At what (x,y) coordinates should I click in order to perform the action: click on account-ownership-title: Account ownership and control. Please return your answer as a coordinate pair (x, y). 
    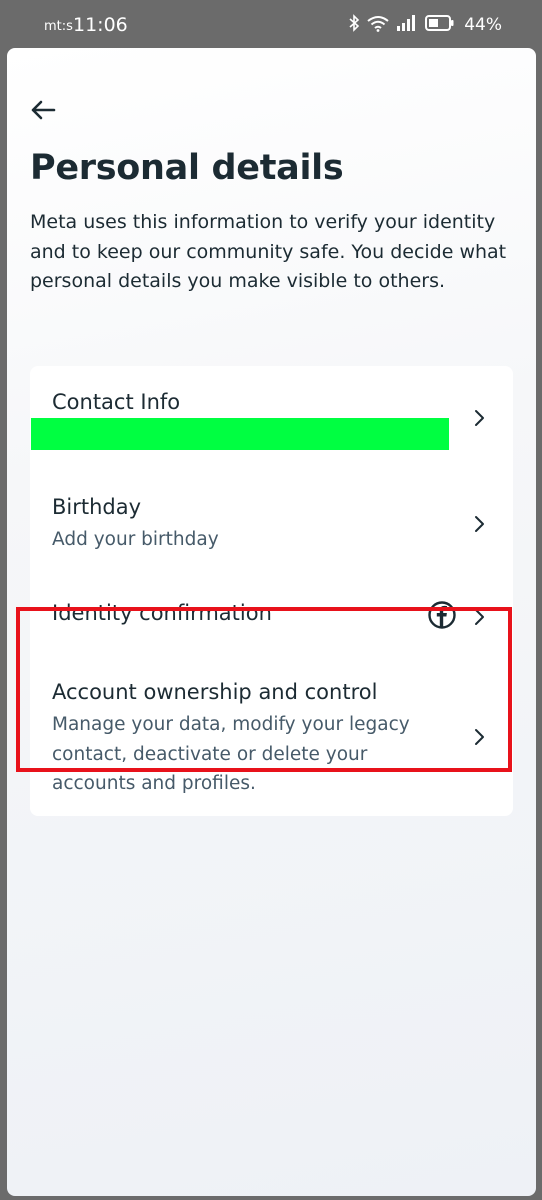
    Looking at the image, I should click on (215, 692).